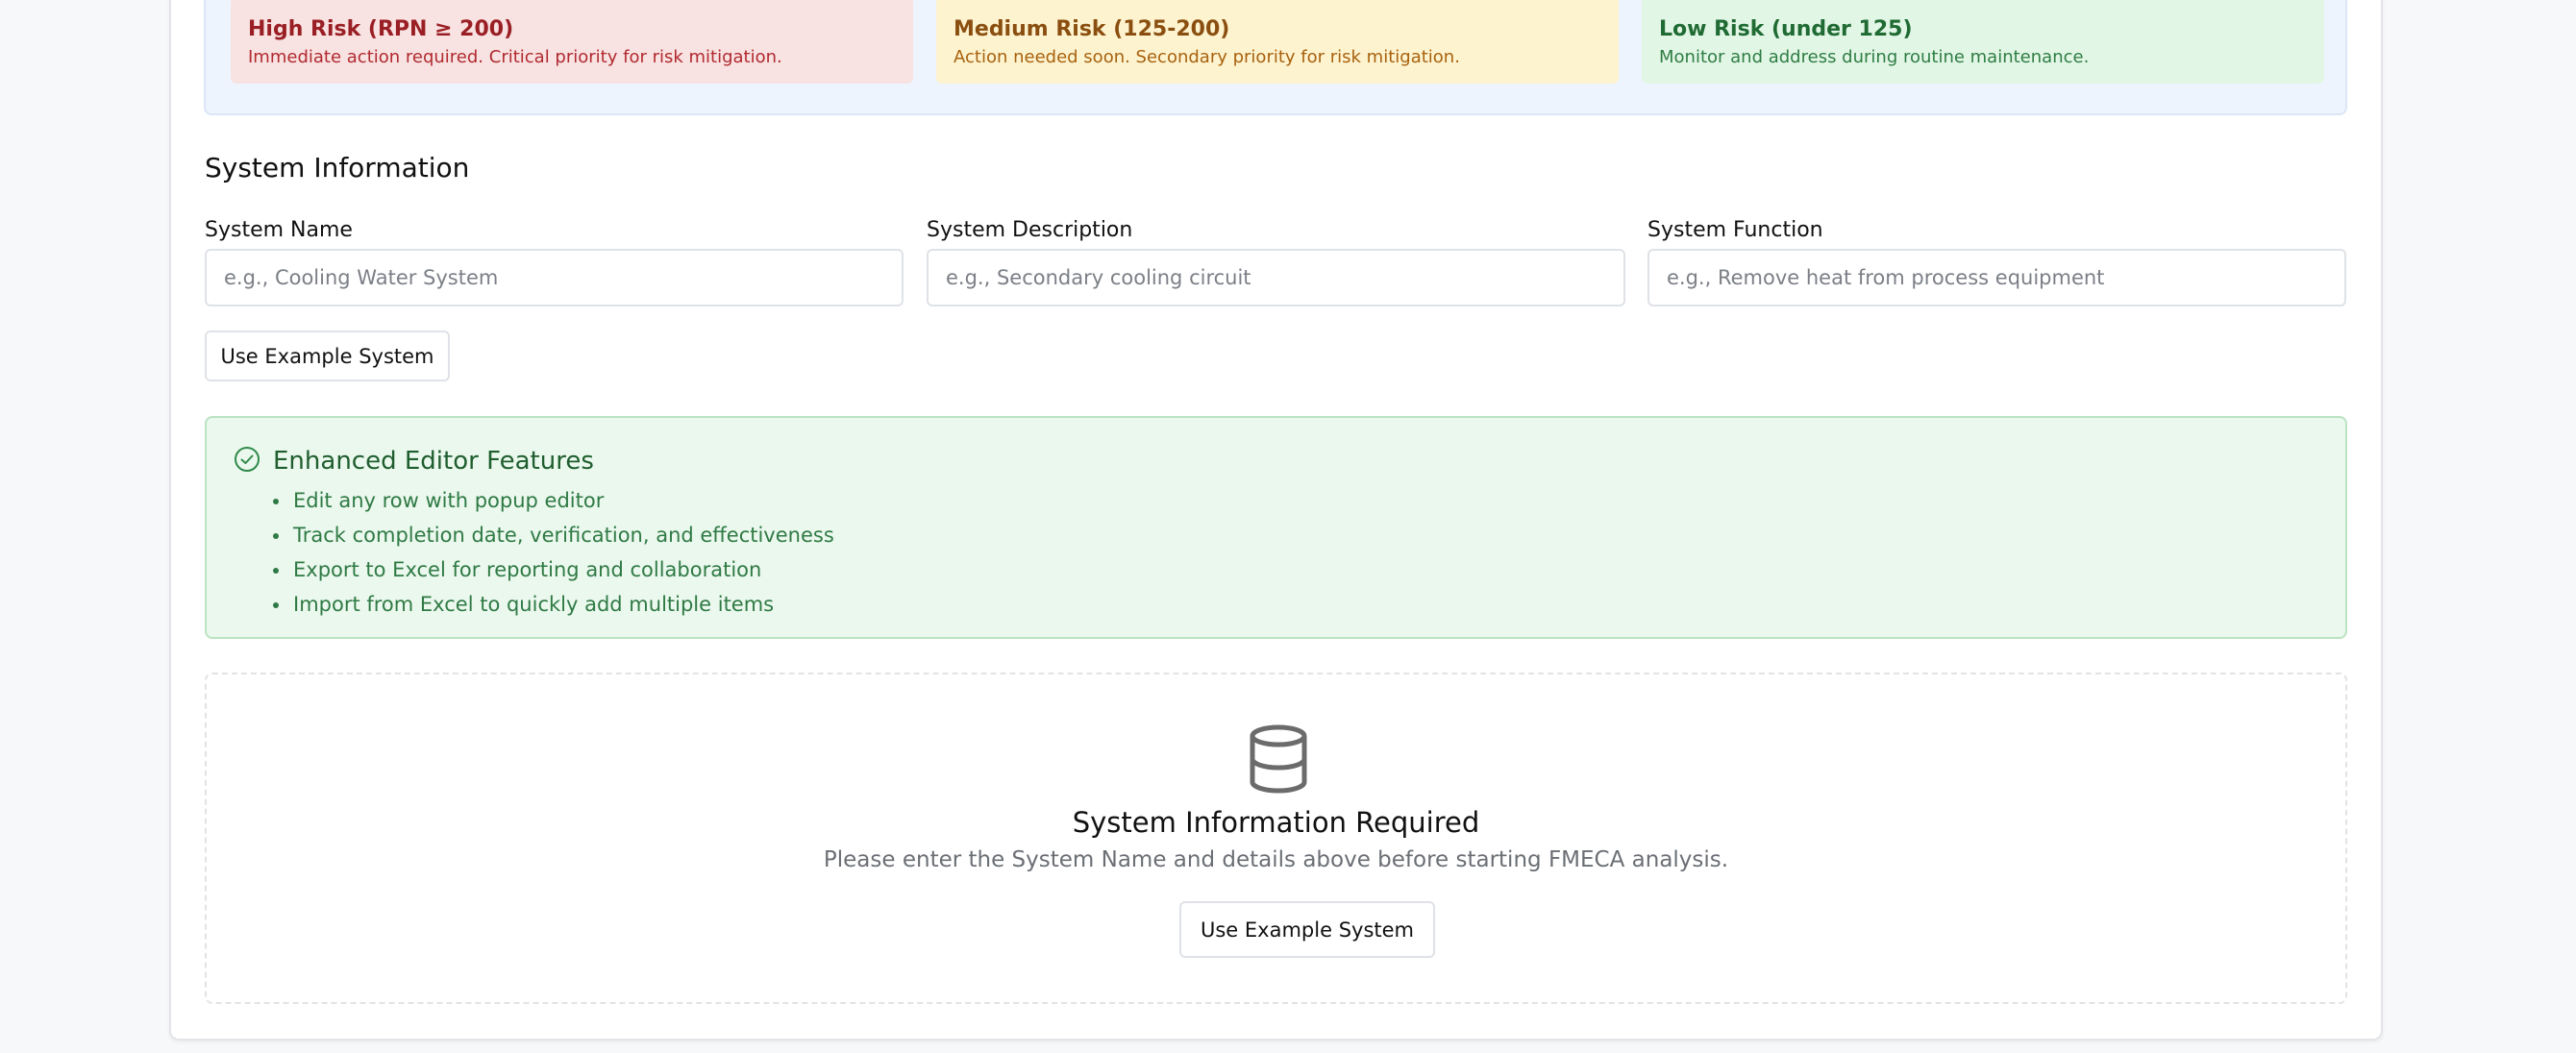 This screenshot has height=1053, width=2576. I want to click on check-circle-icon, so click(247, 461).